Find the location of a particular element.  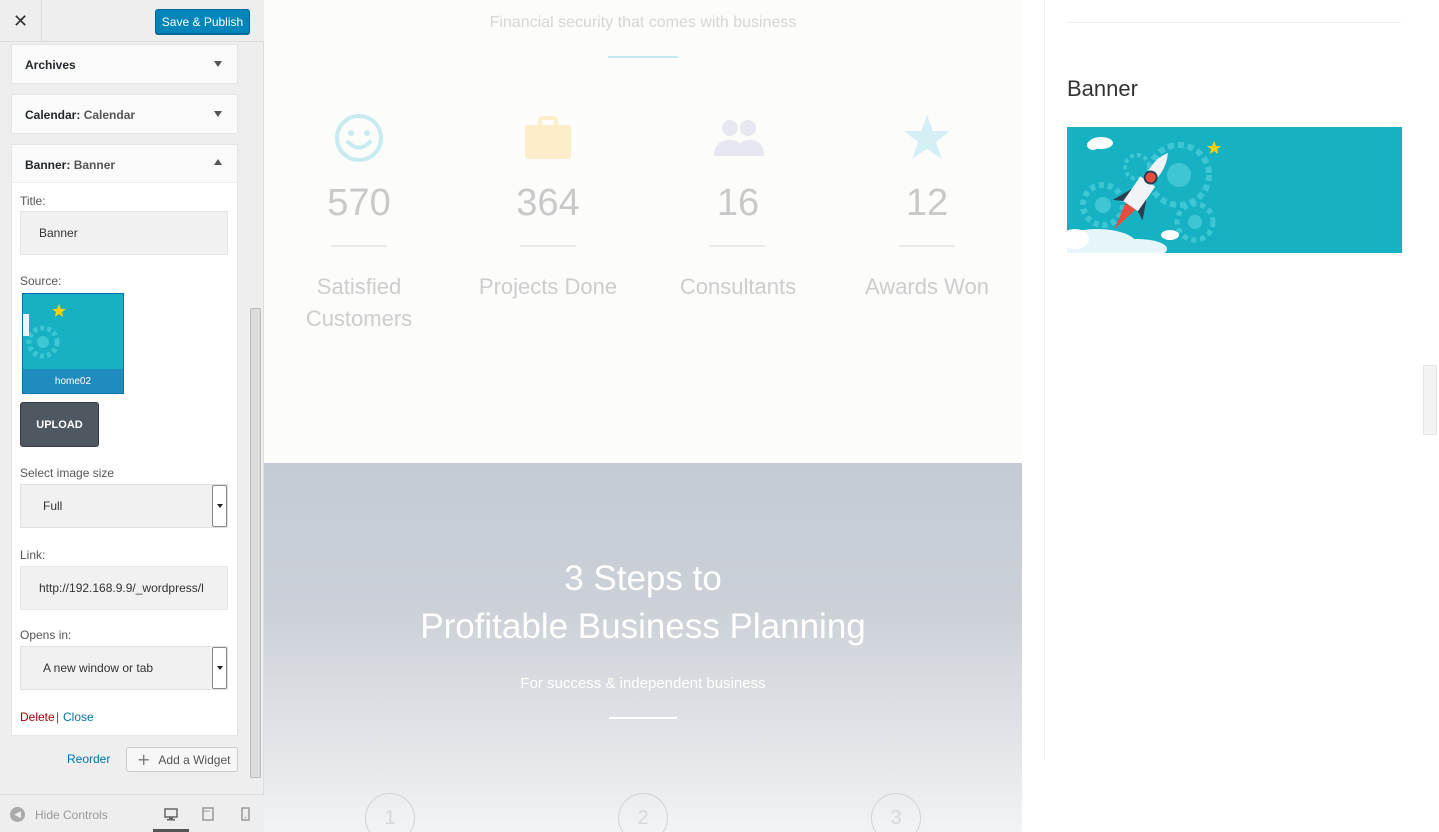

sidebar-scrollbar is located at coordinates (256, 417).